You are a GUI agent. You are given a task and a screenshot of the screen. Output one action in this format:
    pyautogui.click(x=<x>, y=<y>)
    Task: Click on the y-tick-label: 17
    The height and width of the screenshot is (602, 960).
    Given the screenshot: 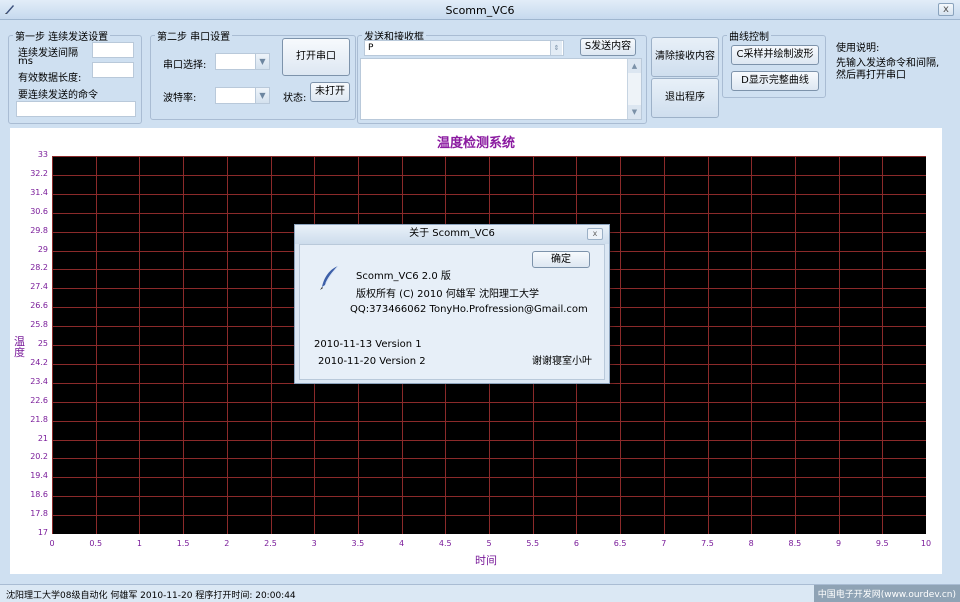 What is the action you would take?
    pyautogui.click(x=42, y=532)
    